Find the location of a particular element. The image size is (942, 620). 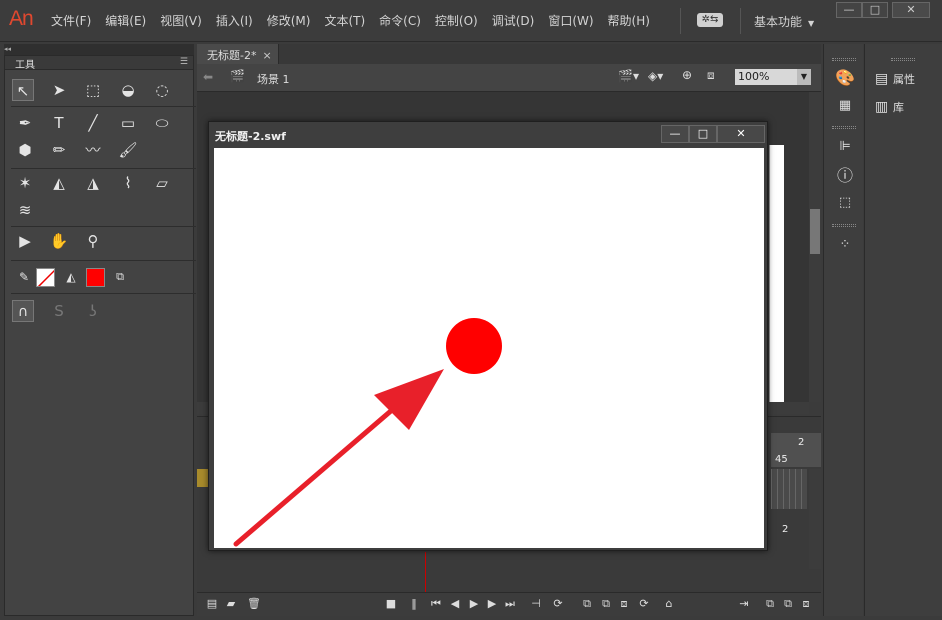

paint-bucket-tool-icon: ◭ is located at coordinates (59, 183).